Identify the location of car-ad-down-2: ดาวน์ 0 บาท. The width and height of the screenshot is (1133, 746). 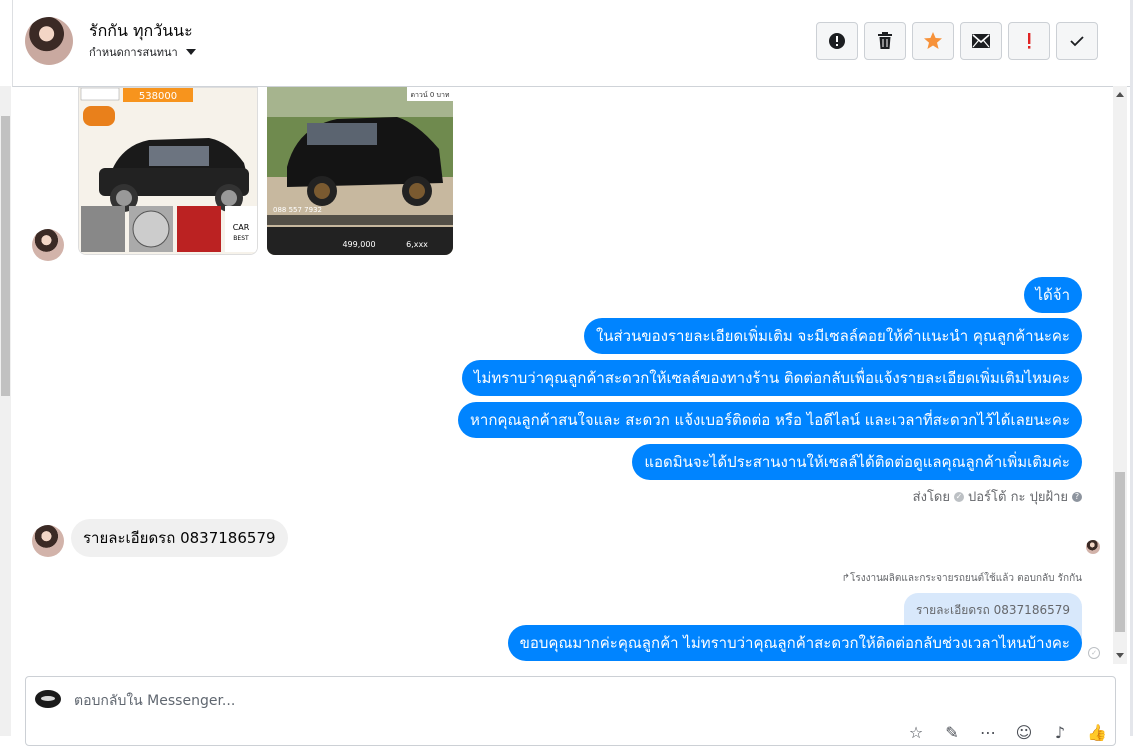
(429, 95).